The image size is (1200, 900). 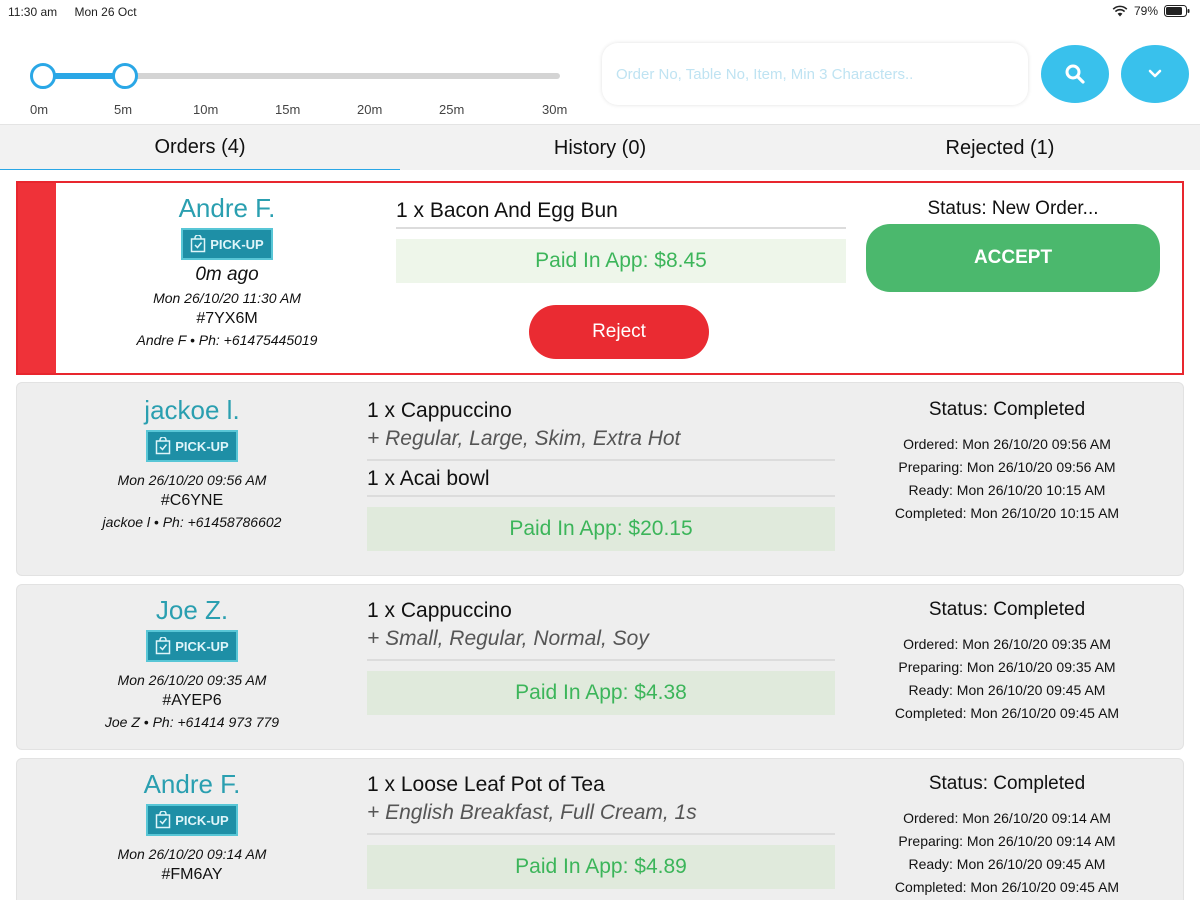 I want to click on paid-amount: Paid In App: $4.38, so click(x=601, y=693).